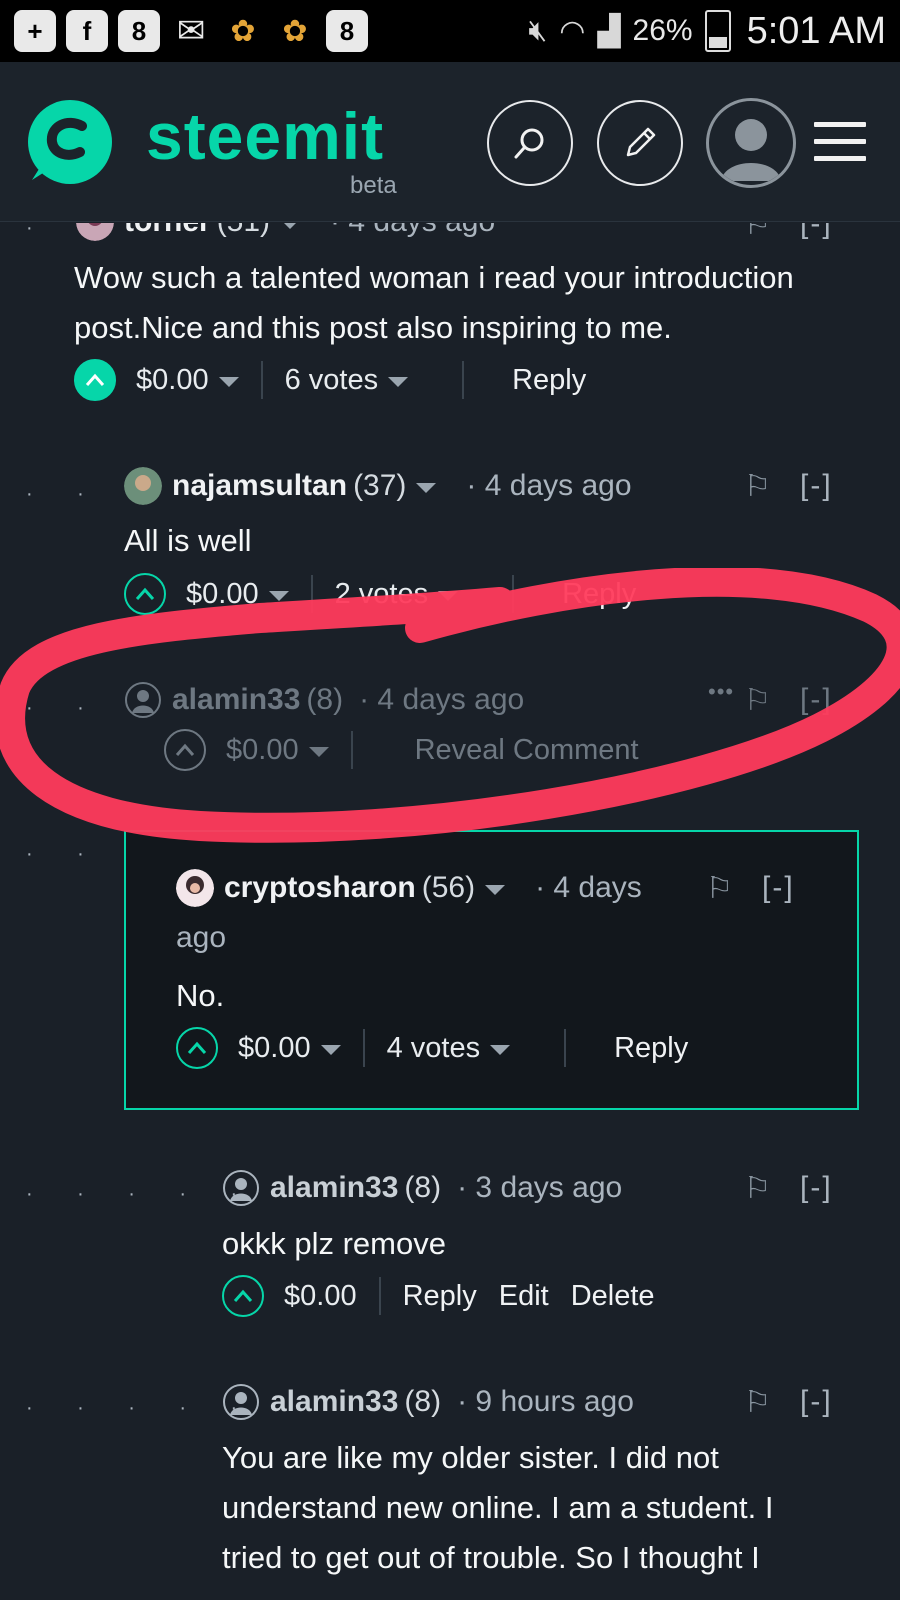  I want to click on wifi-icon: ◠, so click(572, 31).